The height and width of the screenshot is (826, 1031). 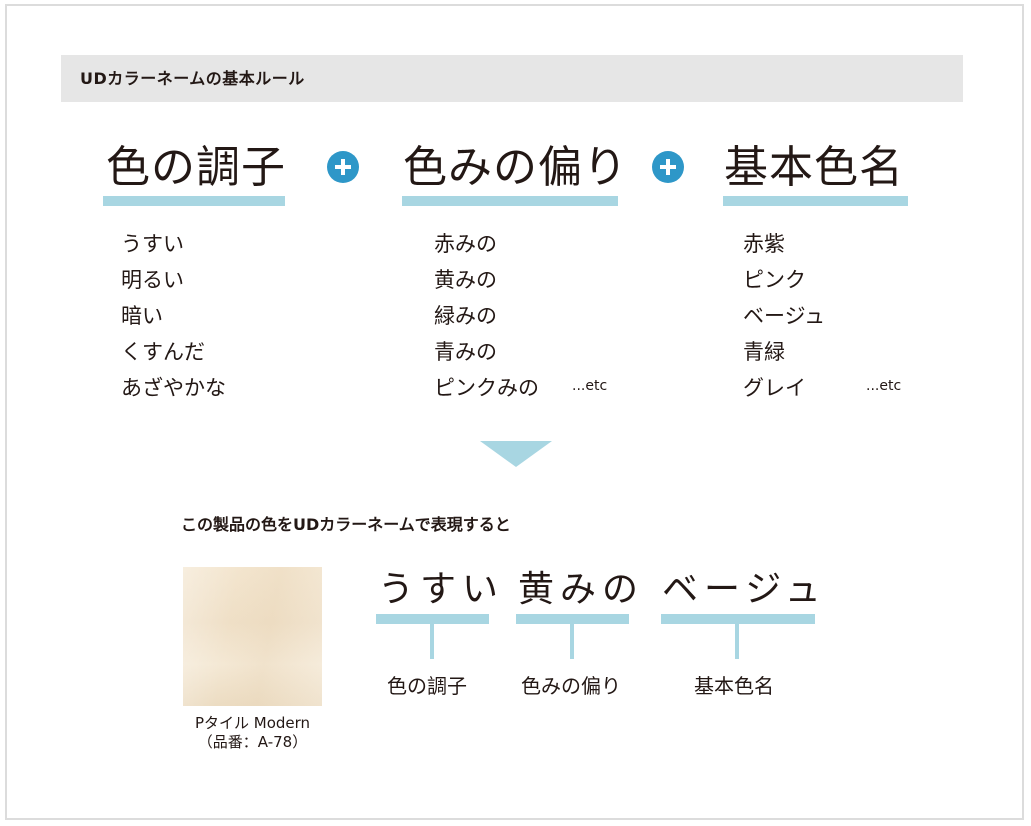 I want to click on product-code: （品番：A-78）, so click(x=252, y=742).